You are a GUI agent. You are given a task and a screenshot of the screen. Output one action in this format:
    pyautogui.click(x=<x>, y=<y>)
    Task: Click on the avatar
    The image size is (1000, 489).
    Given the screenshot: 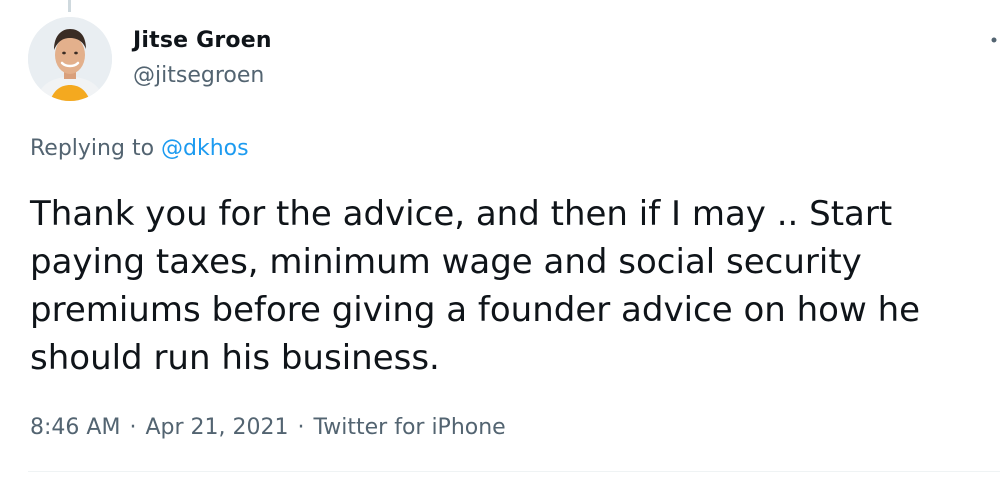 What is the action you would take?
    pyautogui.click(x=70, y=59)
    